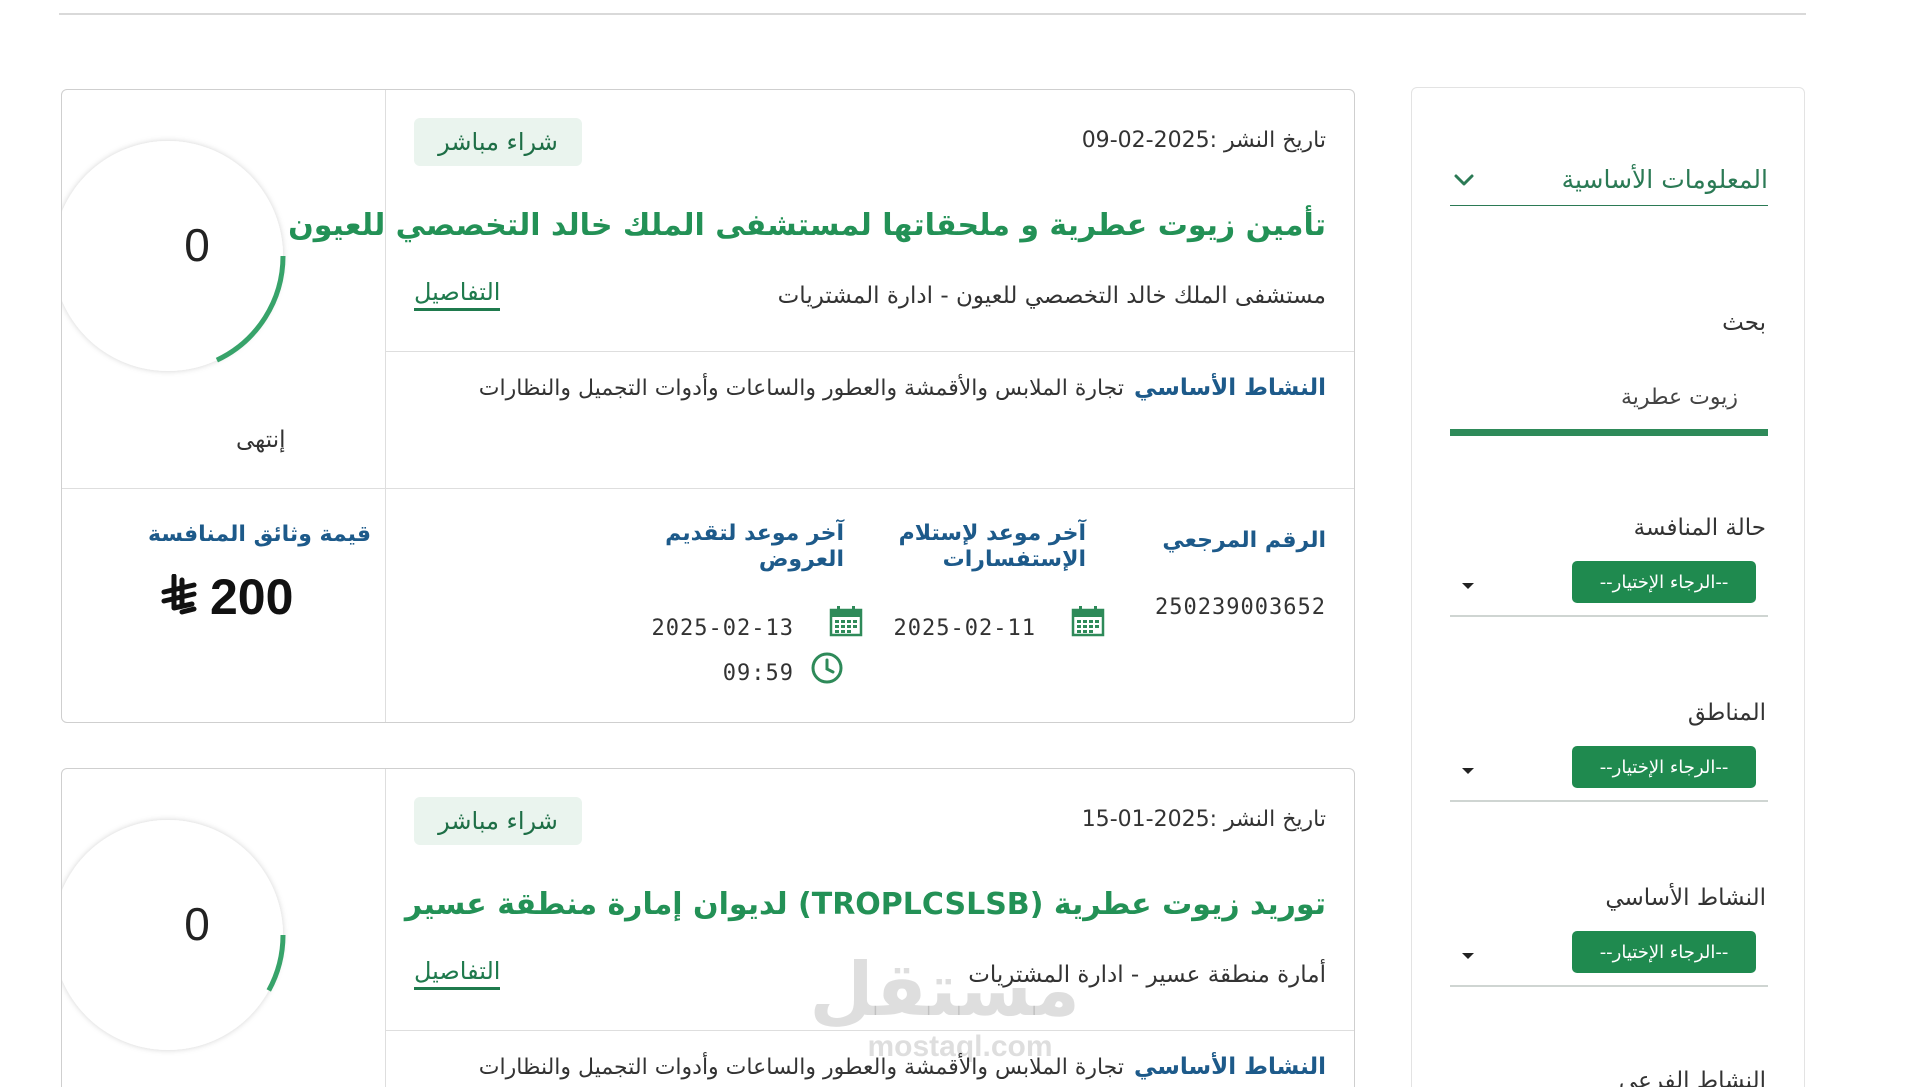  I want to click on status-filter-value: --الرجاء الإختيار--, so click(1664, 582).